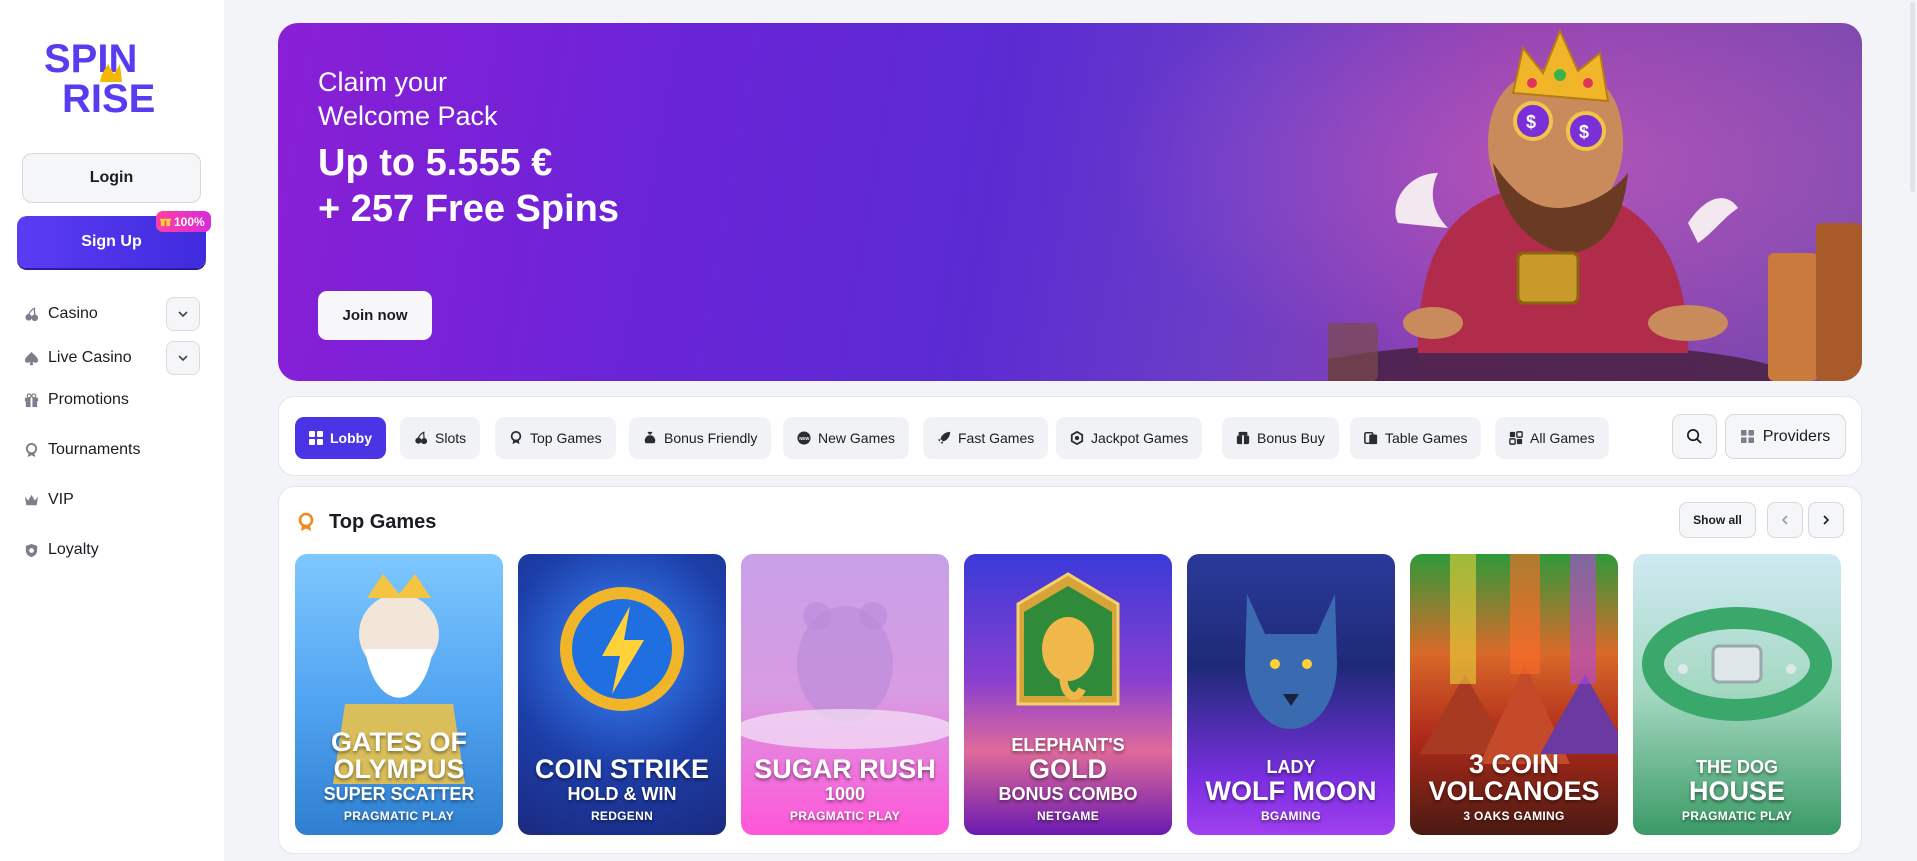  What do you see at coordinates (1068, 745) in the screenshot?
I see `game-title-line: ELEPHANT'S` at bounding box center [1068, 745].